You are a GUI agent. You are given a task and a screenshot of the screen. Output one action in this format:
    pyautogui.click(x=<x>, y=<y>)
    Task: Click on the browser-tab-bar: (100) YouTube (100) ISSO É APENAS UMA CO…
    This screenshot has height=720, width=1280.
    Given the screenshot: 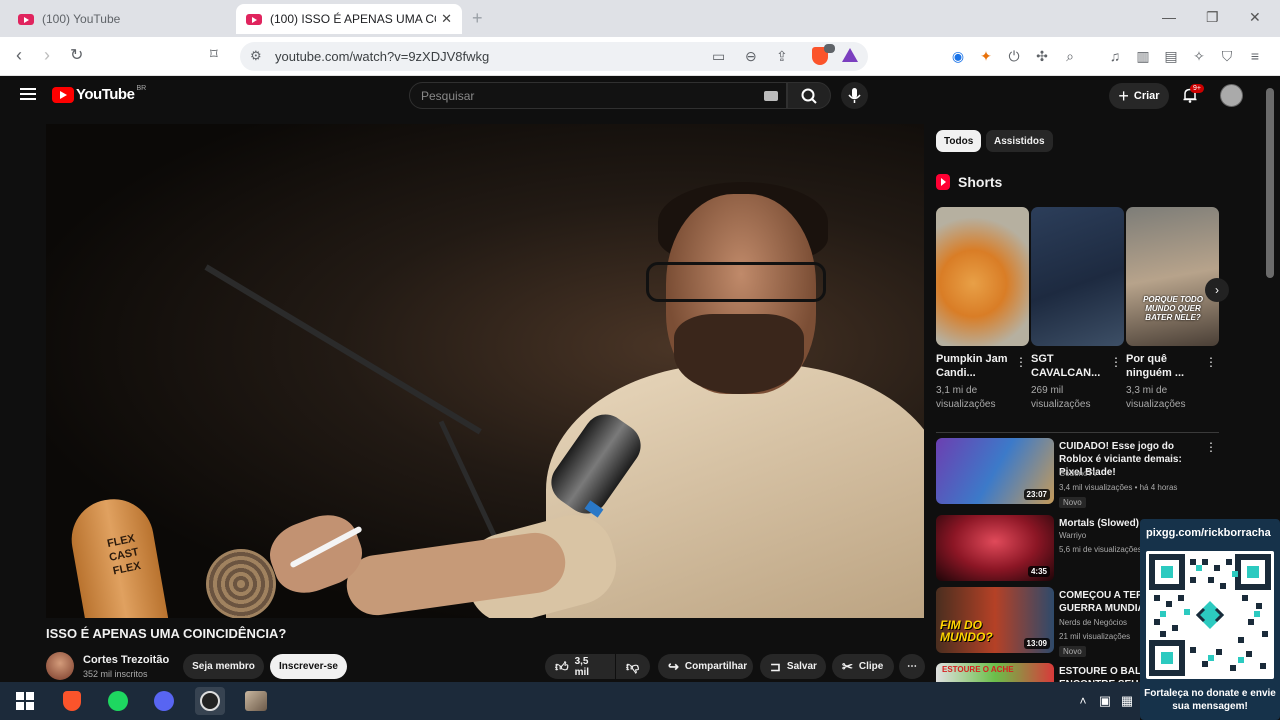 What is the action you would take?
    pyautogui.click(x=640, y=18)
    